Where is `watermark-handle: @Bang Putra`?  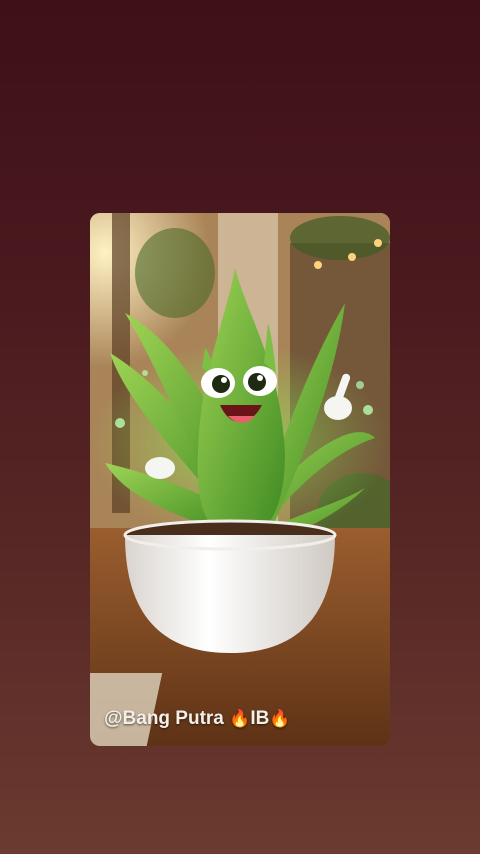
watermark-handle: @Bang Putra is located at coordinates (164, 718).